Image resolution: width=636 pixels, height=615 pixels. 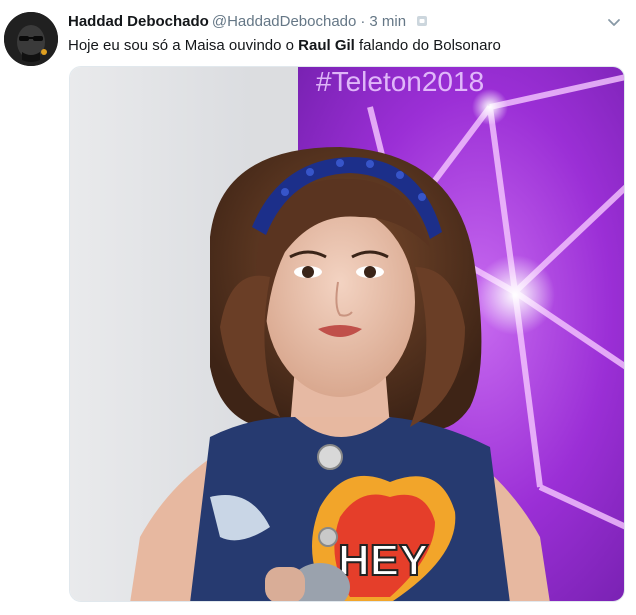 I want to click on avatar-image, so click(x=31, y=39).